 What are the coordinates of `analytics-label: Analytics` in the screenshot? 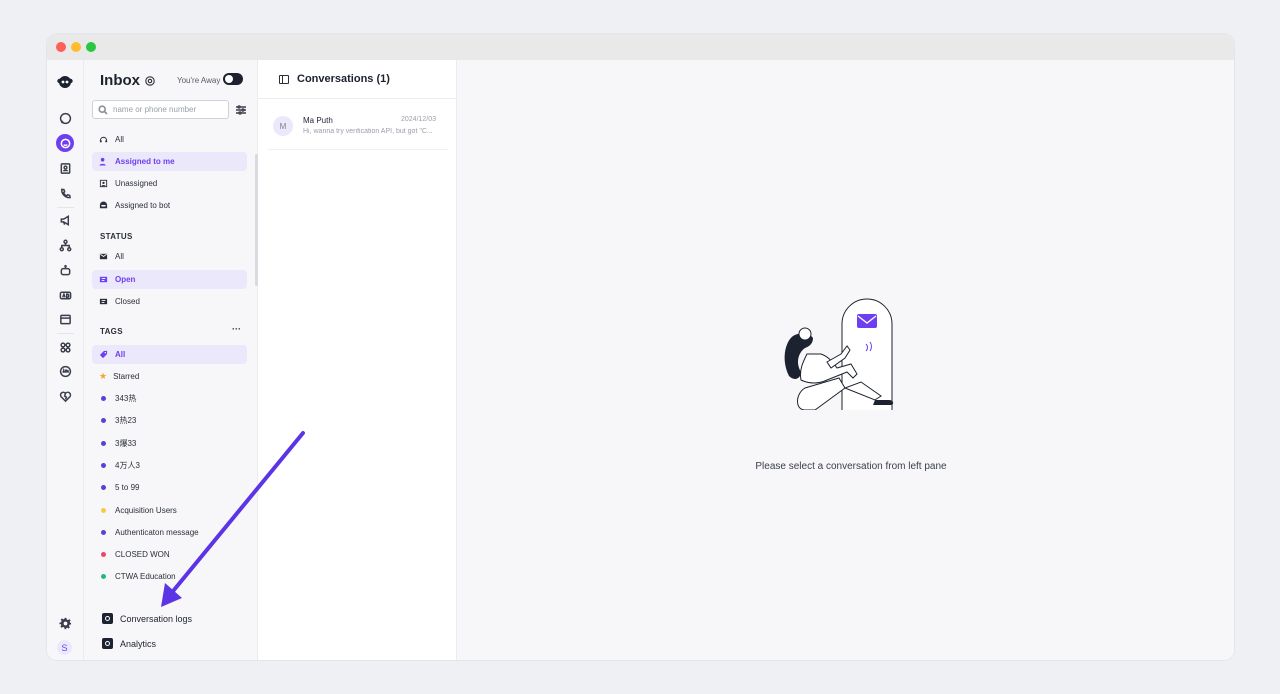 It's located at (138, 643).